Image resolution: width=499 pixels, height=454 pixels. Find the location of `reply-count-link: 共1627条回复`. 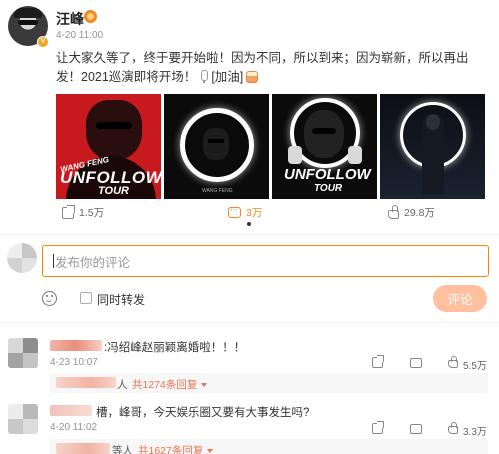

reply-count-link: 共1627条回复 is located at coordinates (176, 448).